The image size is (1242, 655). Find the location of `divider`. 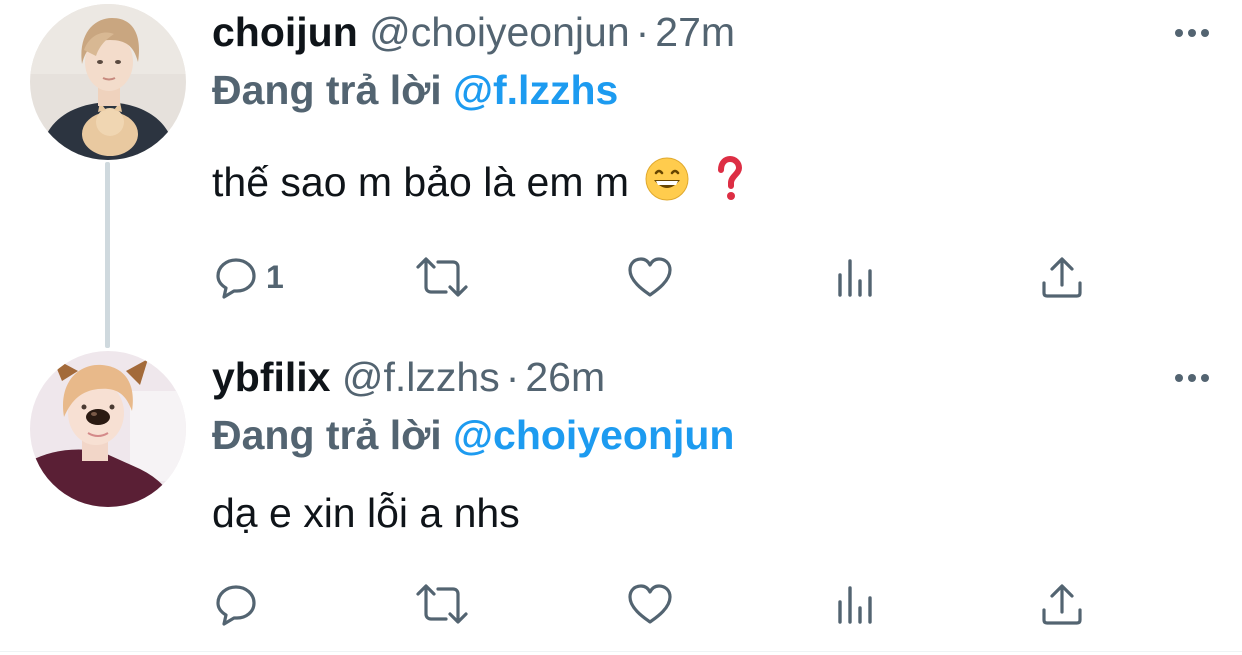

divider is located at coordinates (621, 651).